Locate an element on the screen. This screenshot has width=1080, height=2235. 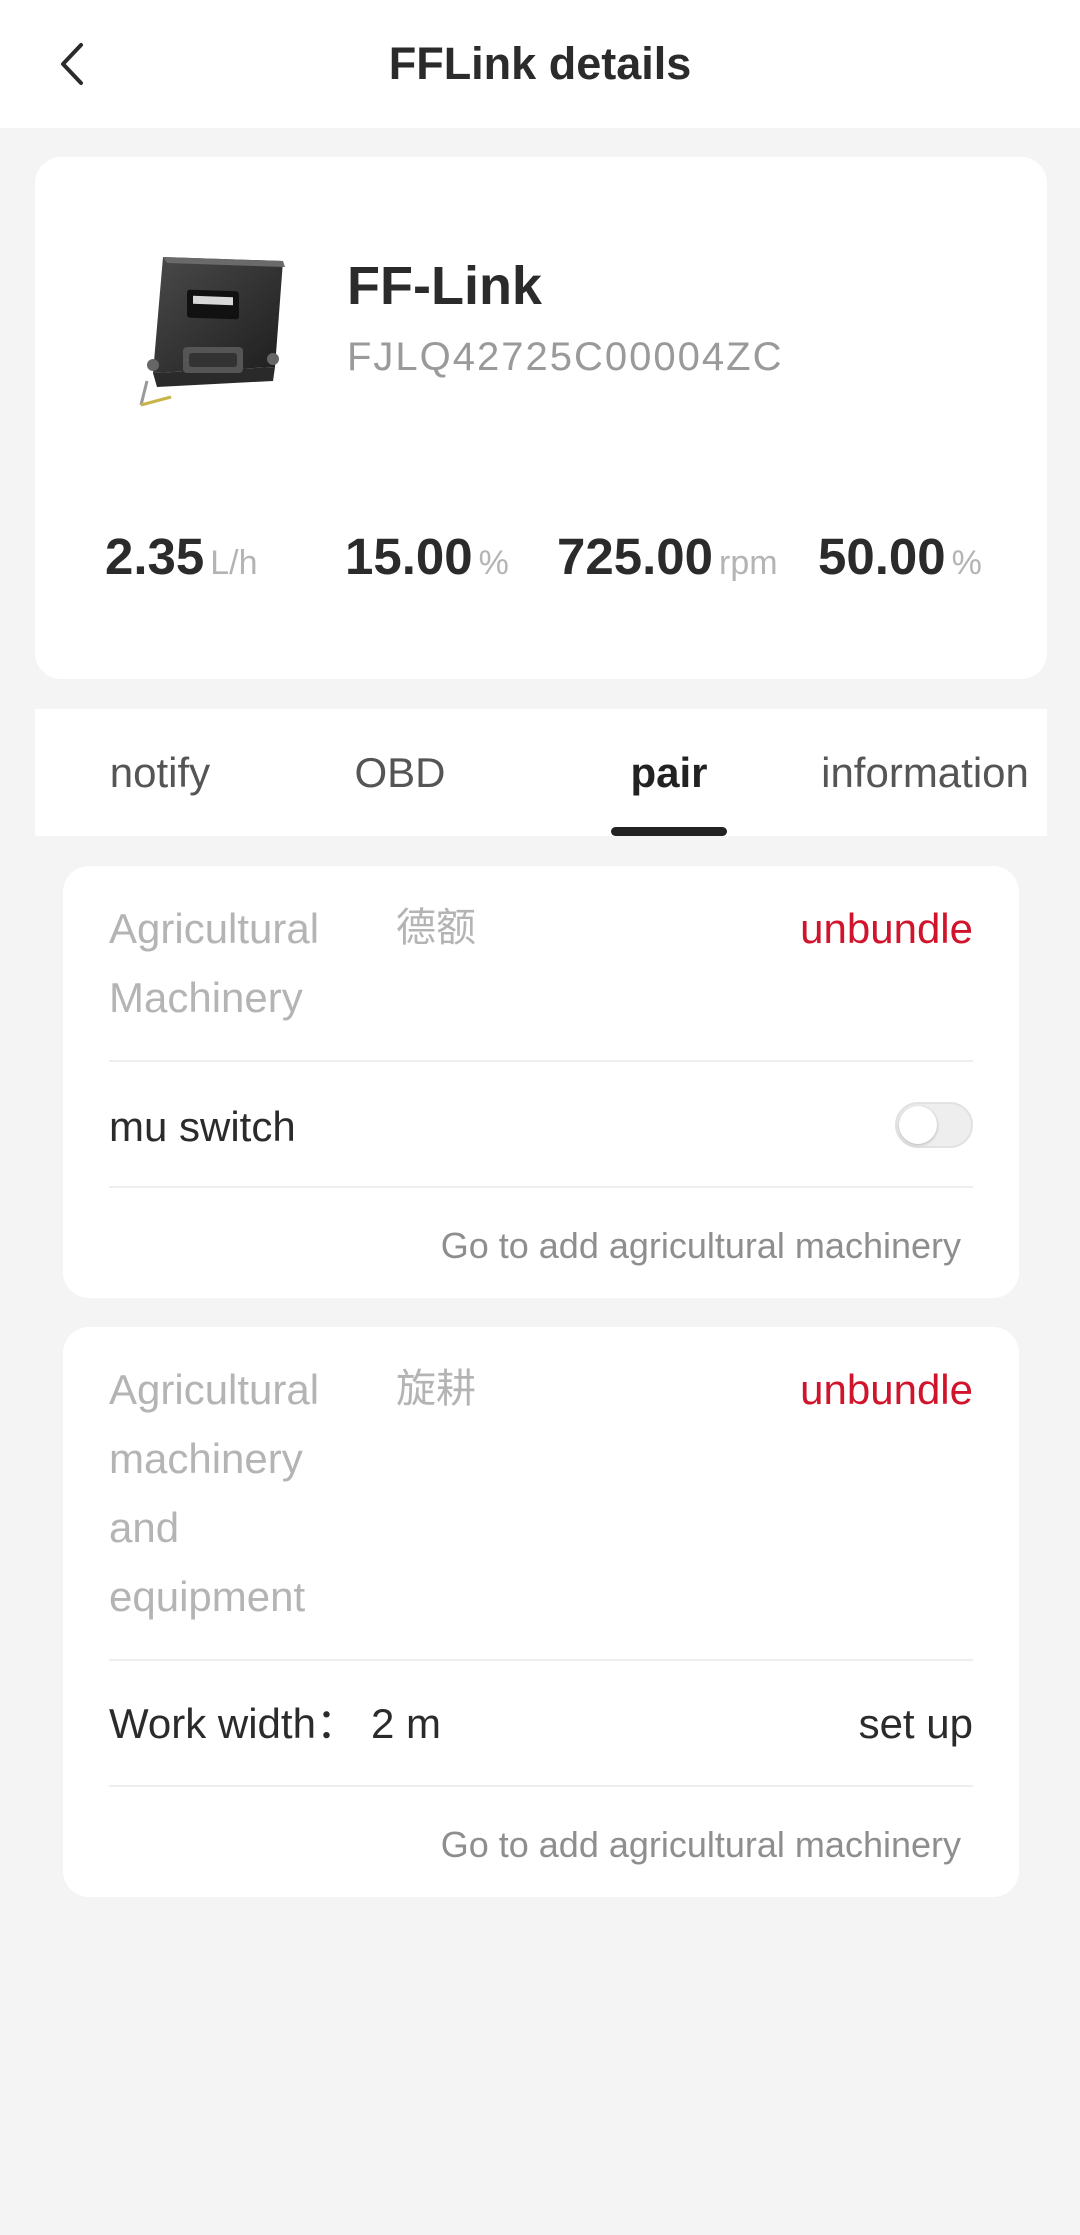
equipment-label-line: machinery is located at coordinates (206, 1458).